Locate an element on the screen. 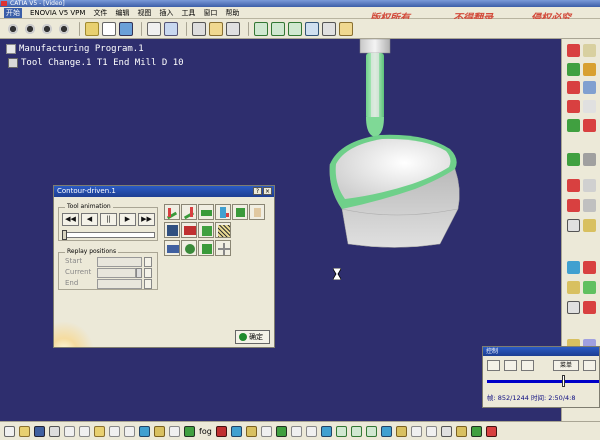  undo-icon is located at coordinates (114, 431).